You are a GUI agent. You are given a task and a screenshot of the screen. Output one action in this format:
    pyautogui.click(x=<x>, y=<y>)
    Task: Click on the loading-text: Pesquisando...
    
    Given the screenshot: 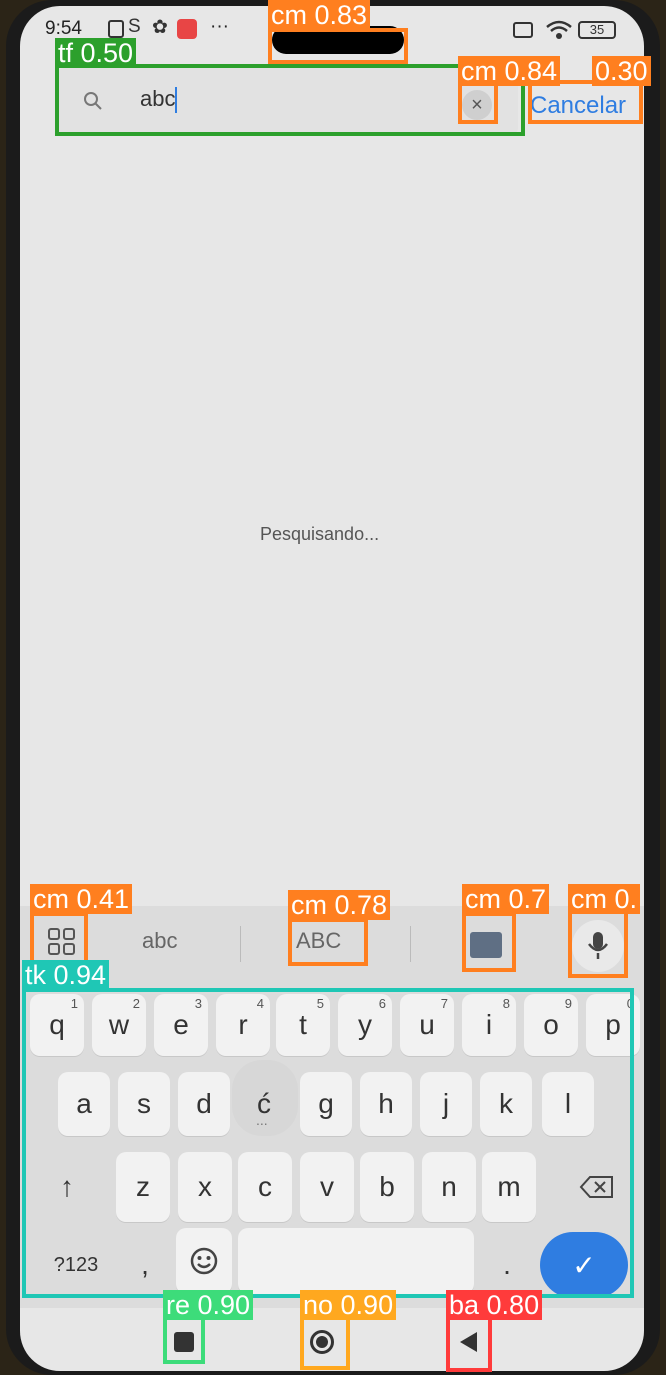 What is the action you would take?
    pyautogui.click(x=320, y=534)
    